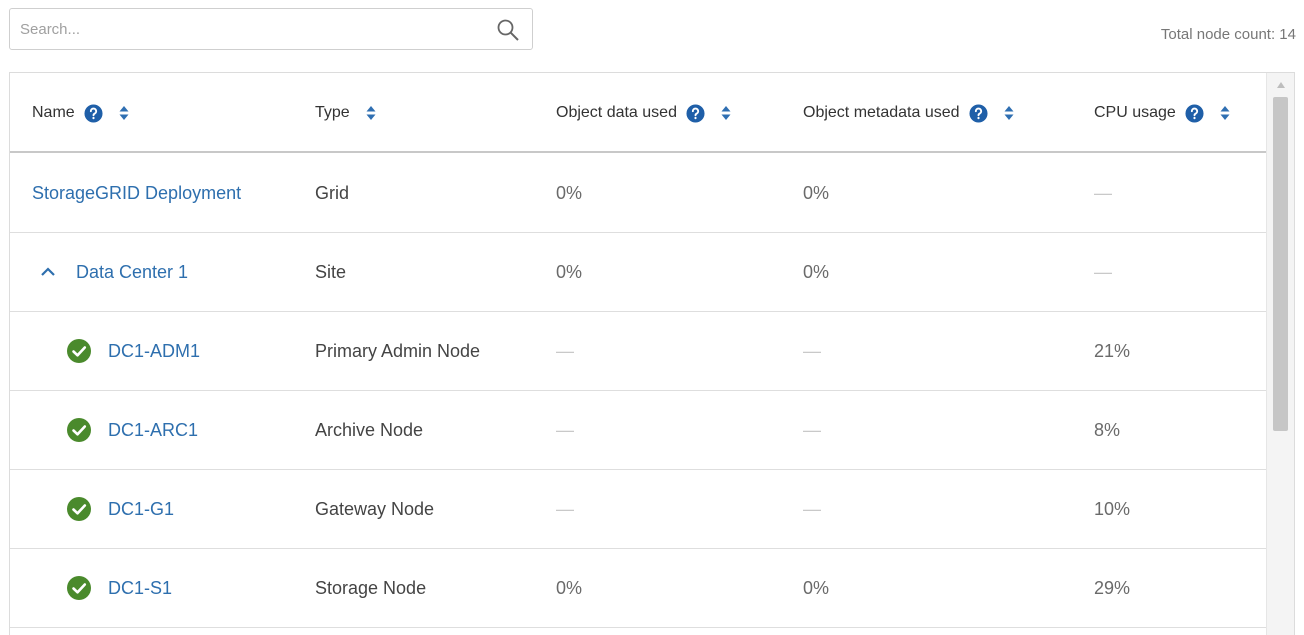  Describe the element at coordinates (1112, 508) in the screenshot. I see `cpu-usage-cell: 10%` at that location.